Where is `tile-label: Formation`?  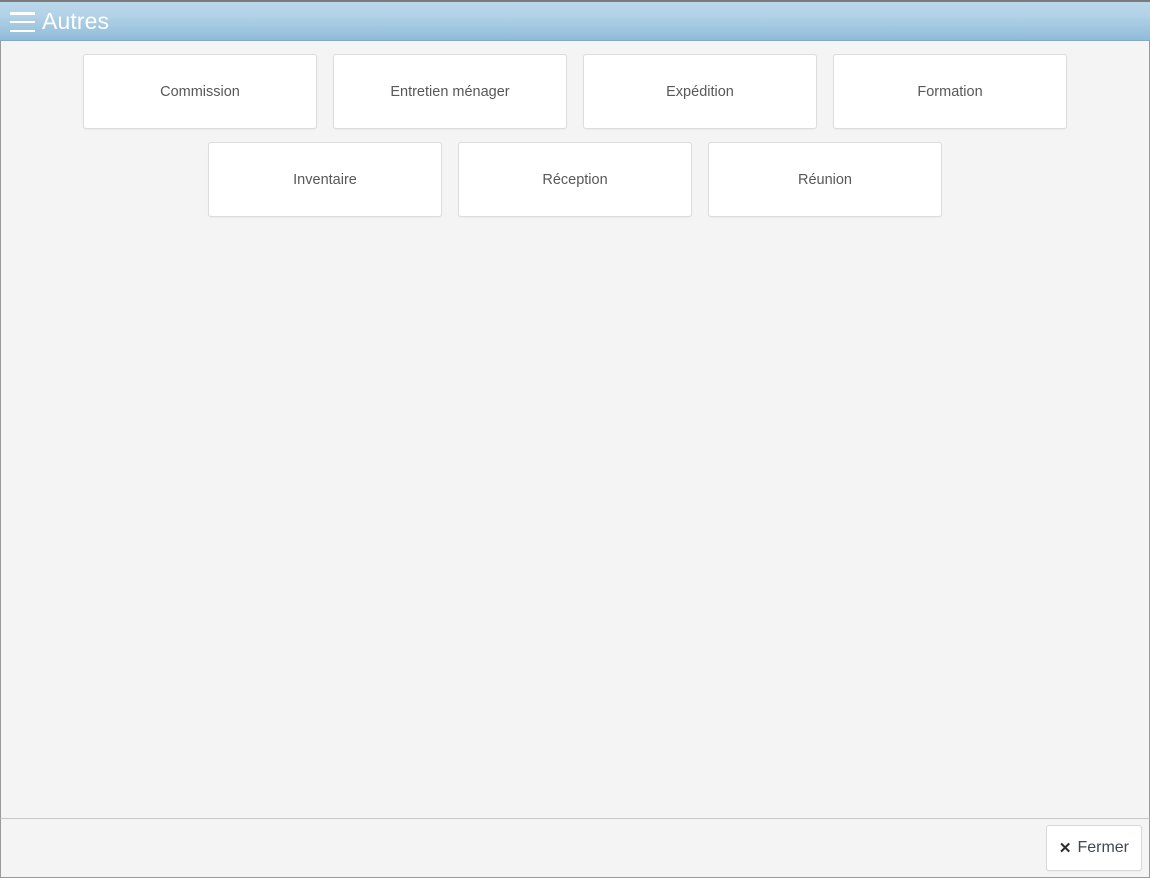
tile-label: Formation is located at coordinates (950, 91).